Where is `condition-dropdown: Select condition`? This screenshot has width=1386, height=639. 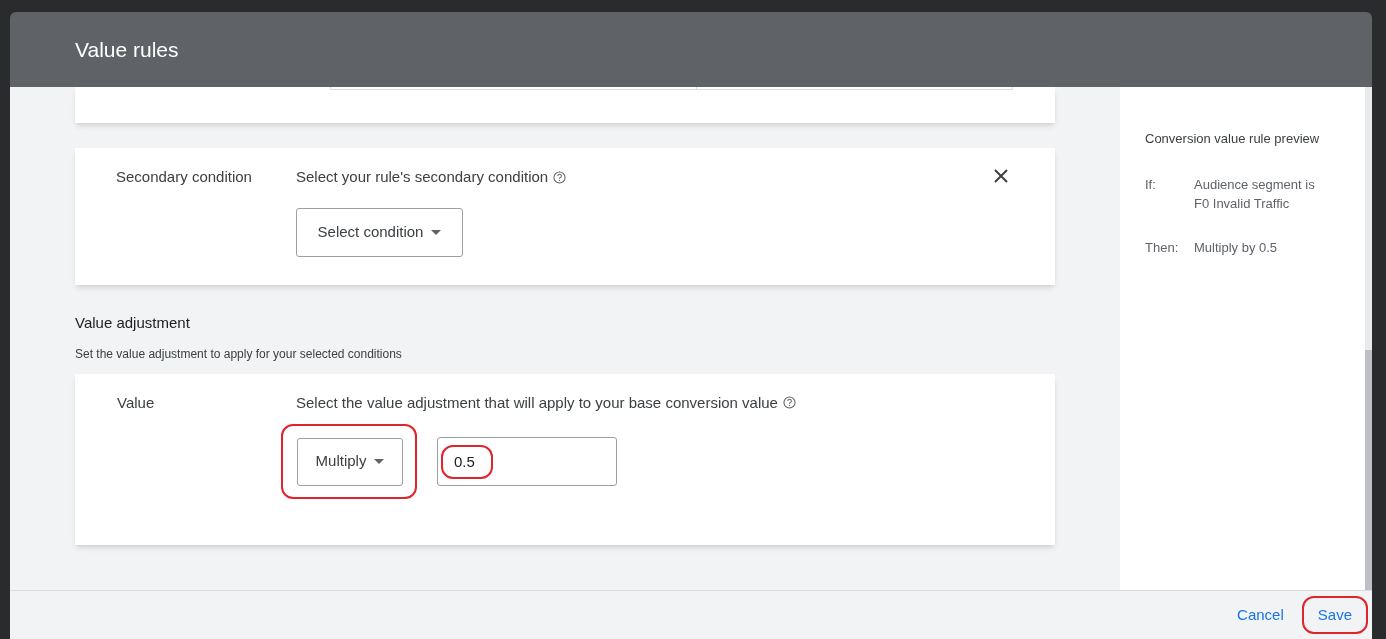
condition-dropdown: Select condition is located at coordinates (379, 232).